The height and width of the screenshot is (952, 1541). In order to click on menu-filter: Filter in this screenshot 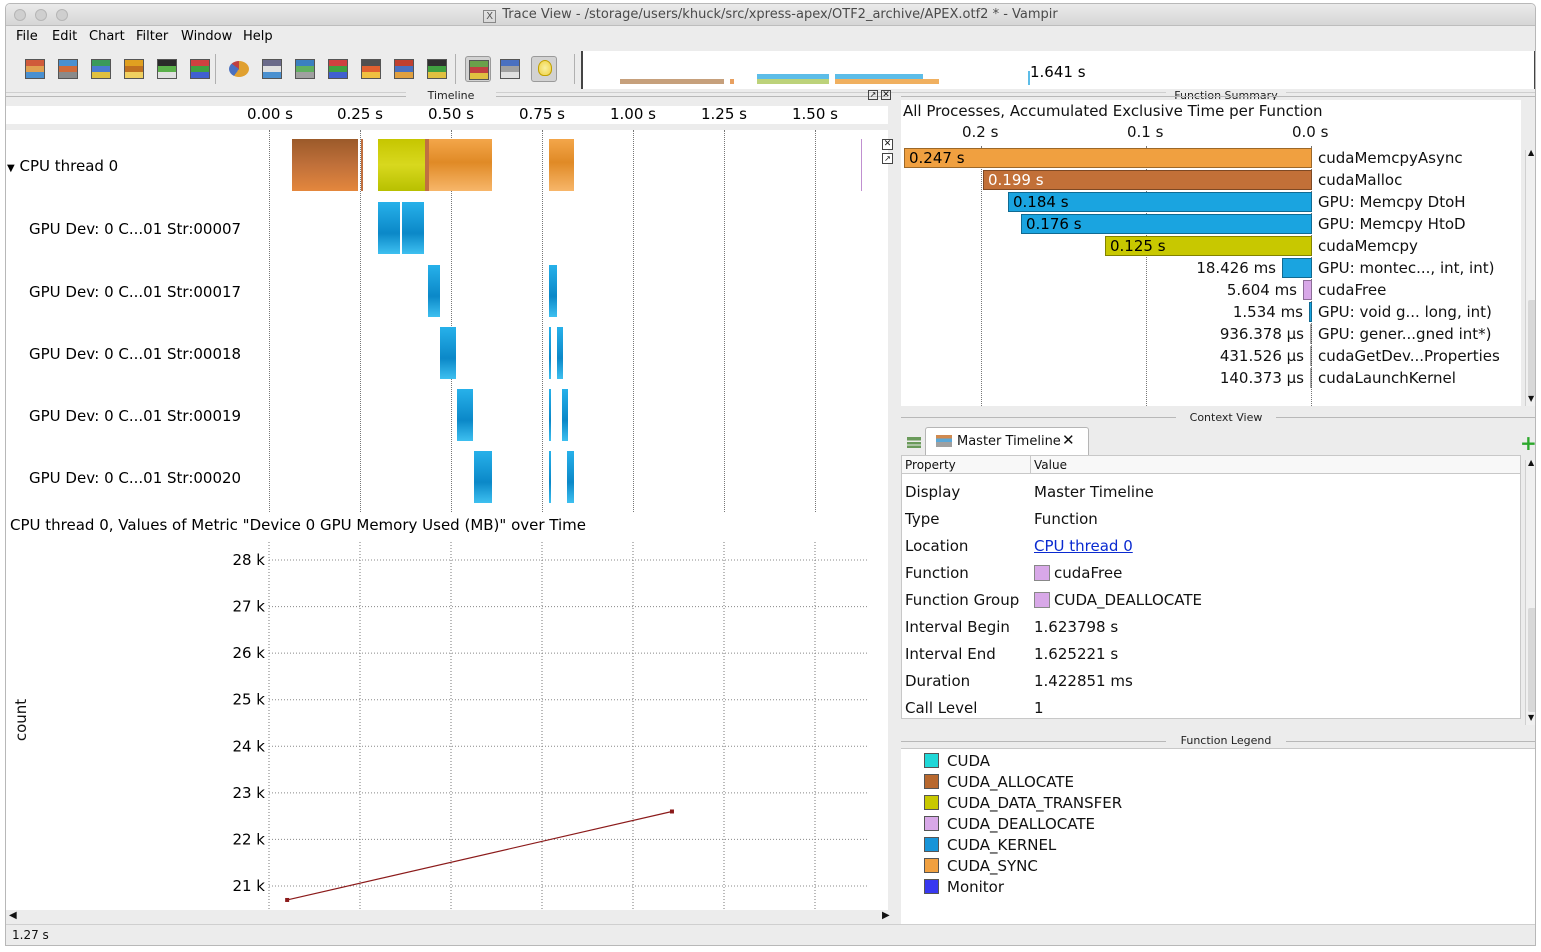, I will do `click(152, 36)`.